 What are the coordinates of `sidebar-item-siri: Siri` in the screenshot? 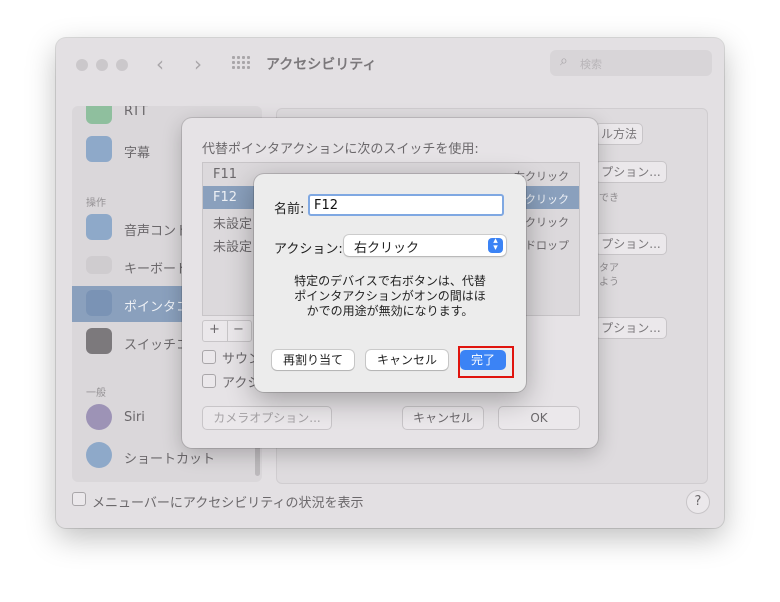 It's located at (134, 417).